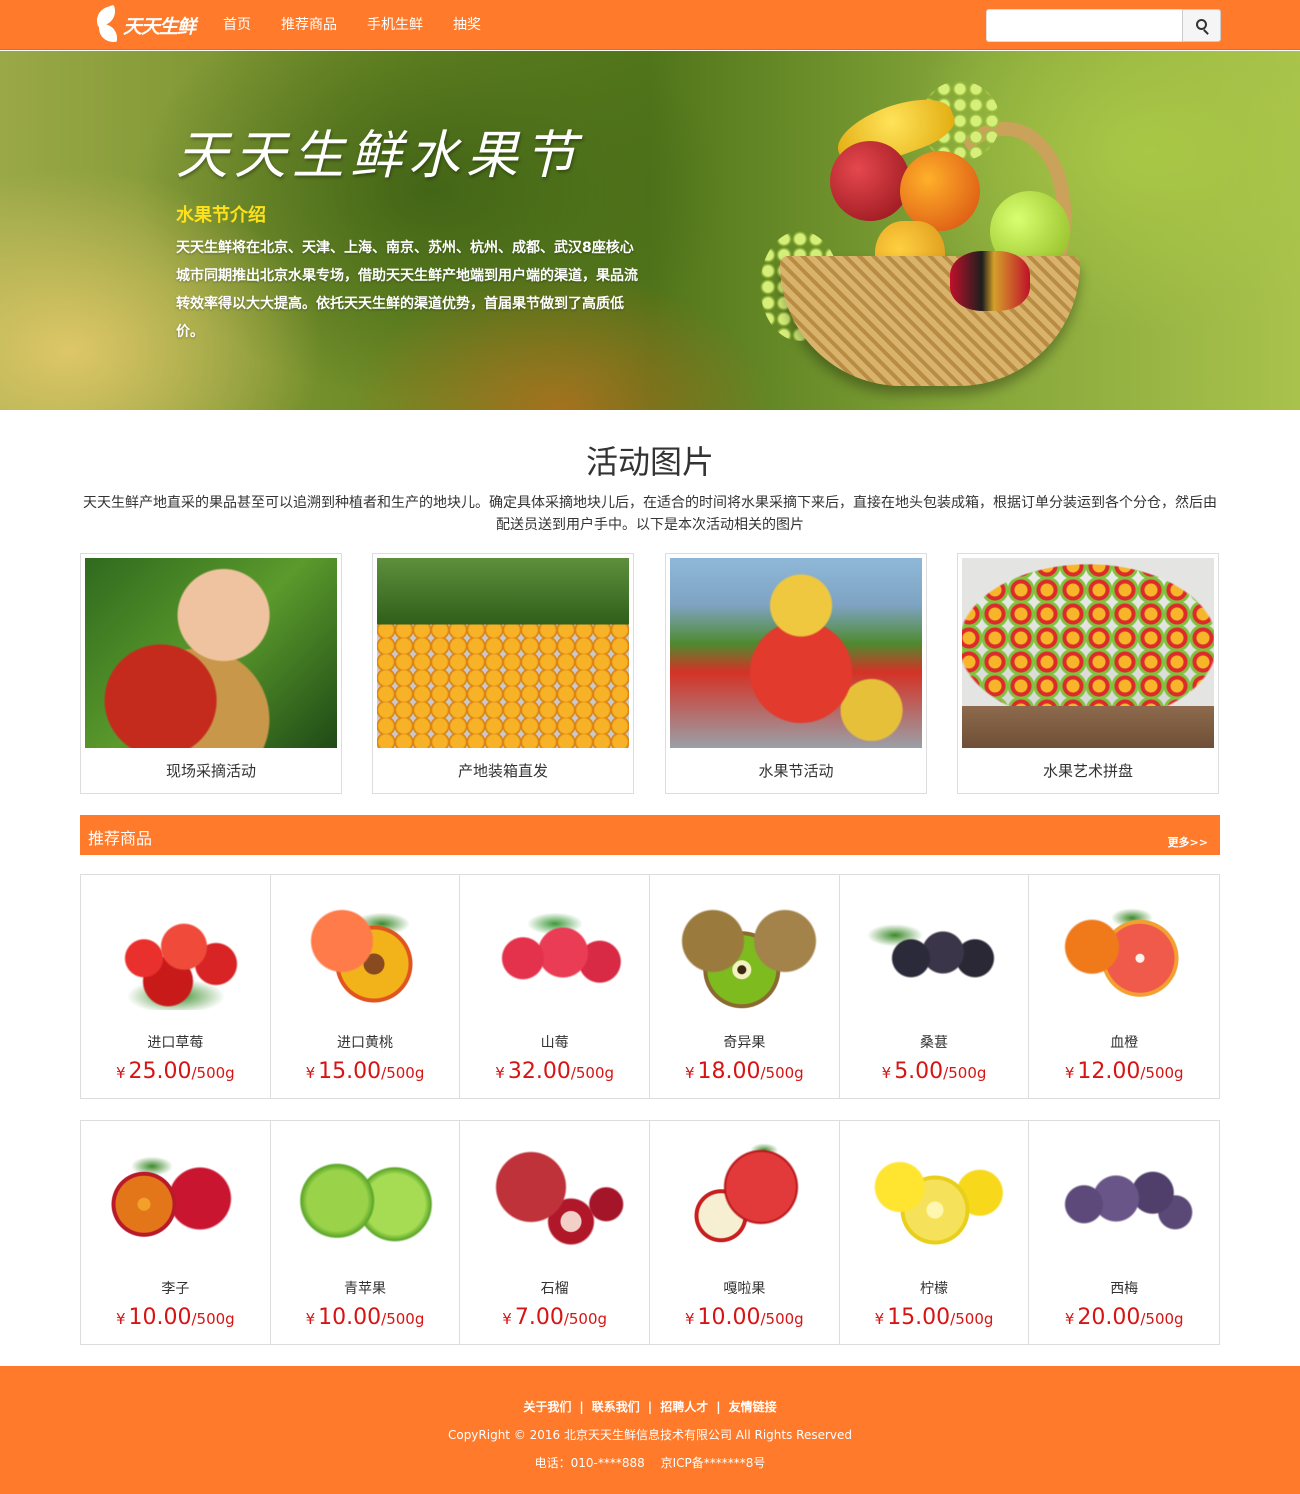 This screenshot has width=1300, height=1494. I want to click on product-price: ¥7.00/500g, so click(554, 1317).